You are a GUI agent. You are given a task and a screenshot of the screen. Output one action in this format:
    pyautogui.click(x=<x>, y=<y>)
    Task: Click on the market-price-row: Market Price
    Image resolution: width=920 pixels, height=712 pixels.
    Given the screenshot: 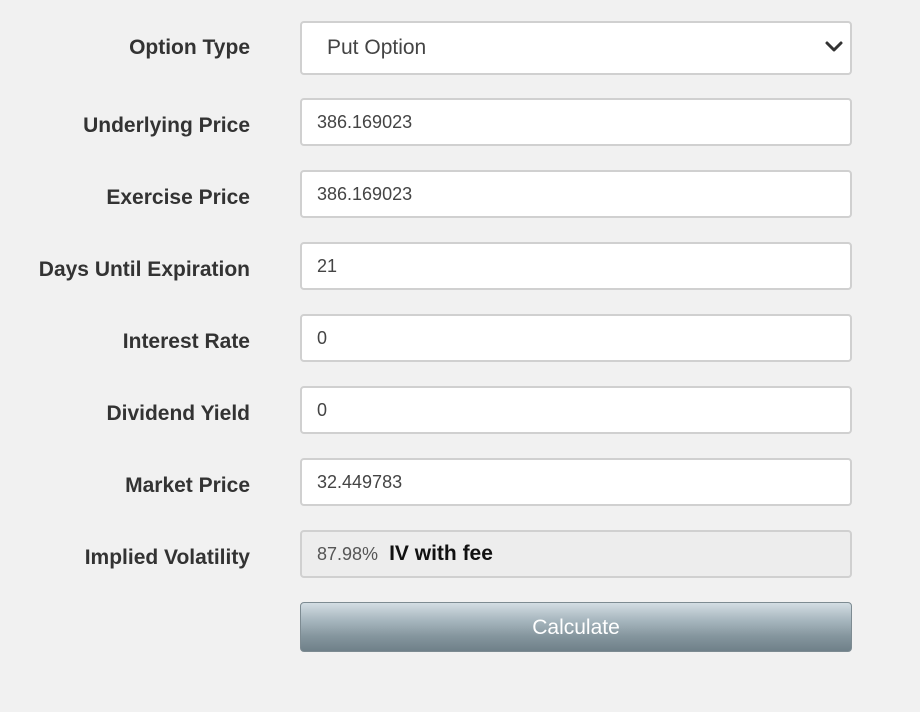 What is the action you would take?
    pyautogui.click(x=460, y=482)
    